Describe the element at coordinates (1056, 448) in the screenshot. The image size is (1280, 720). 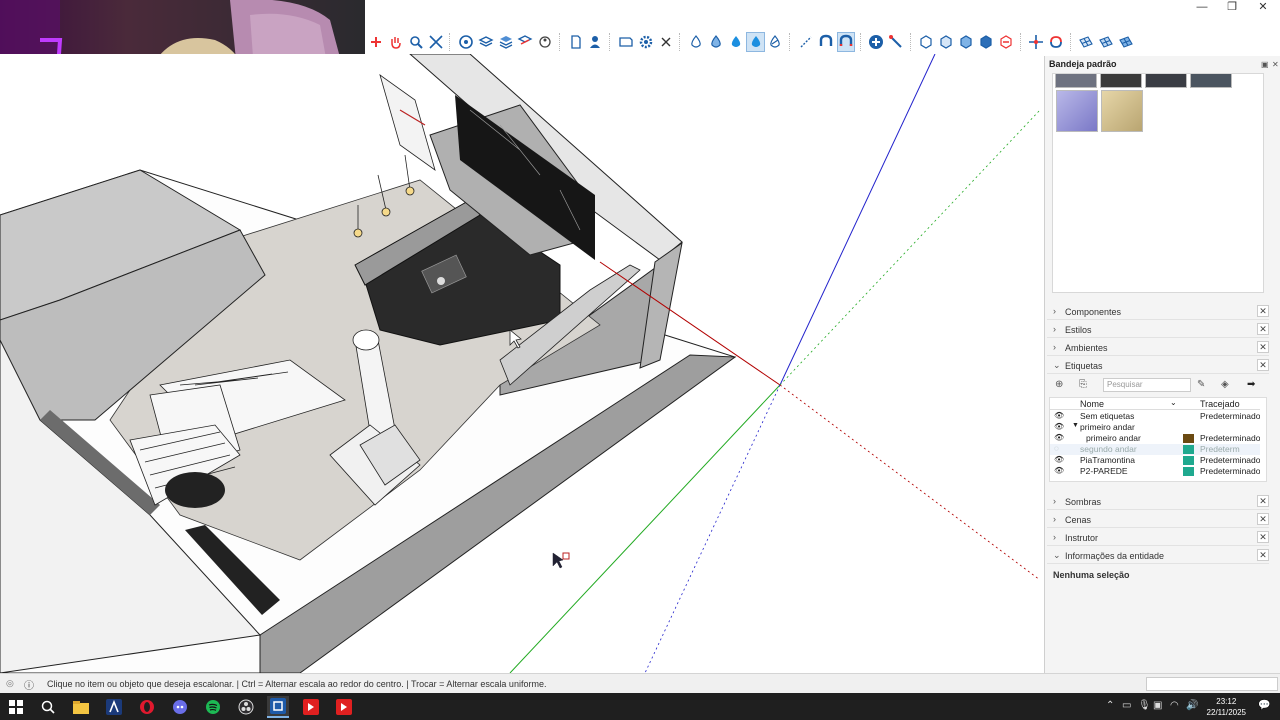
I see `eye-hidden-icon: ◌` at that location.